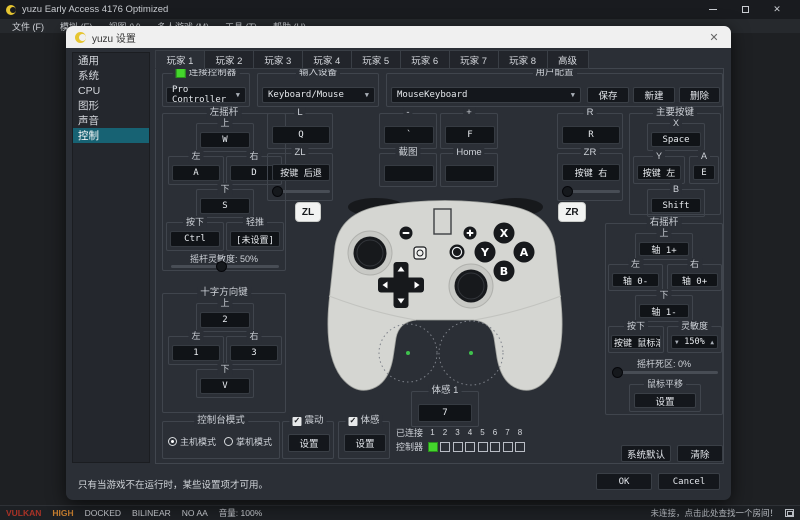 This screenshot has height=520, width=800. Describe the element at coordinates (353, 421) in the screenshot. I see `motion-checkbox` at that location.